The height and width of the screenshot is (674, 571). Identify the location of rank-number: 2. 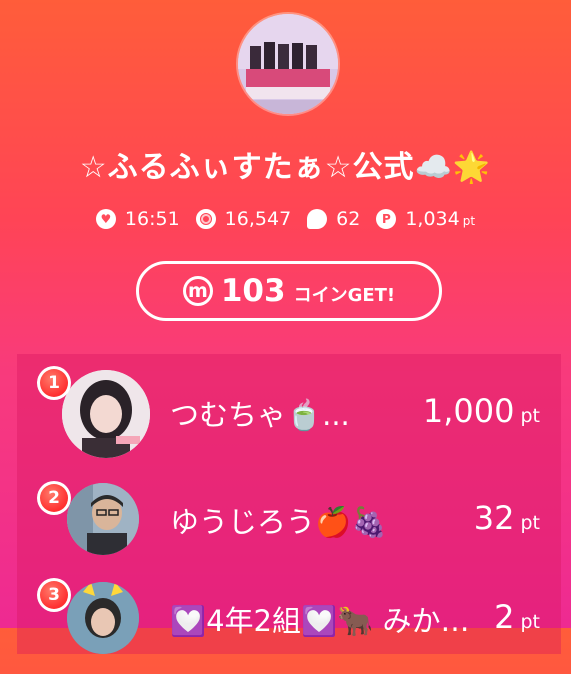
(54, 498).